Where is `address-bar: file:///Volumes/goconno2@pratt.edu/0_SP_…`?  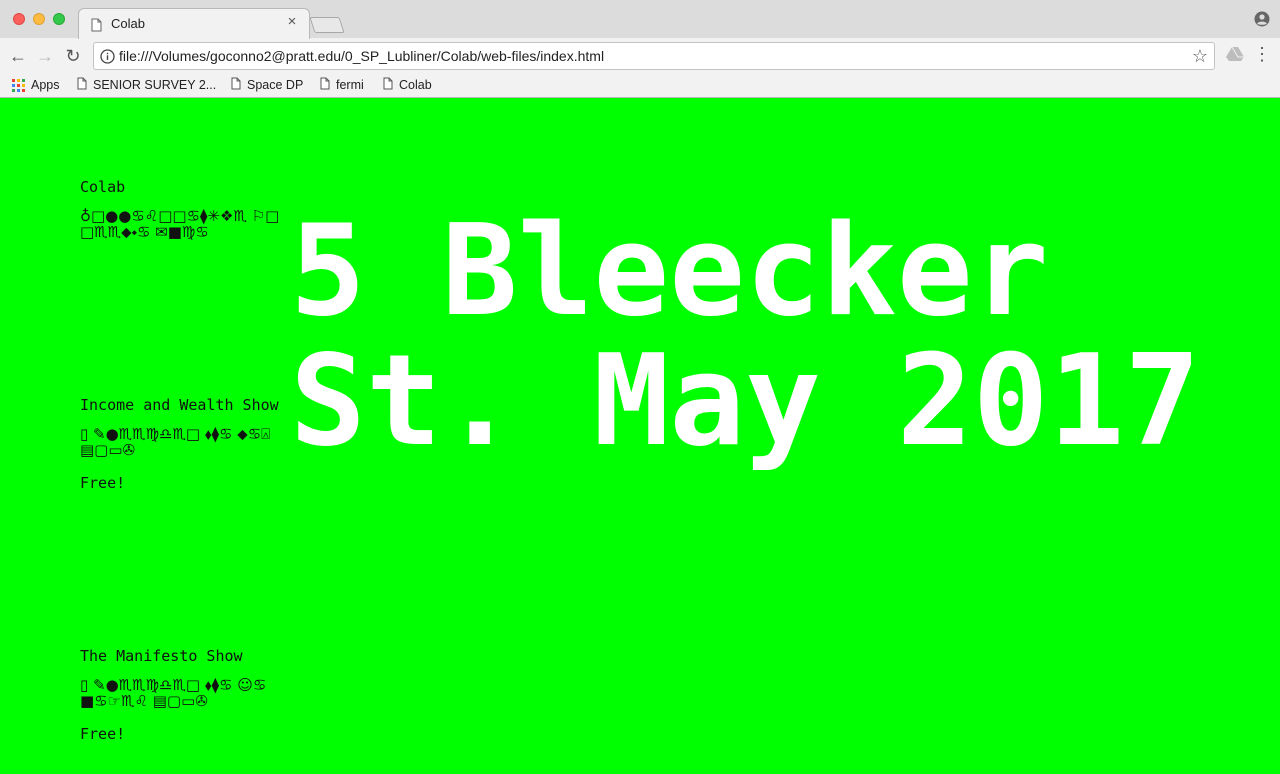
address-bar: file:///Volumes/goconno2@pratt.edu/0_SP_… is located at coordinates (654, 56).